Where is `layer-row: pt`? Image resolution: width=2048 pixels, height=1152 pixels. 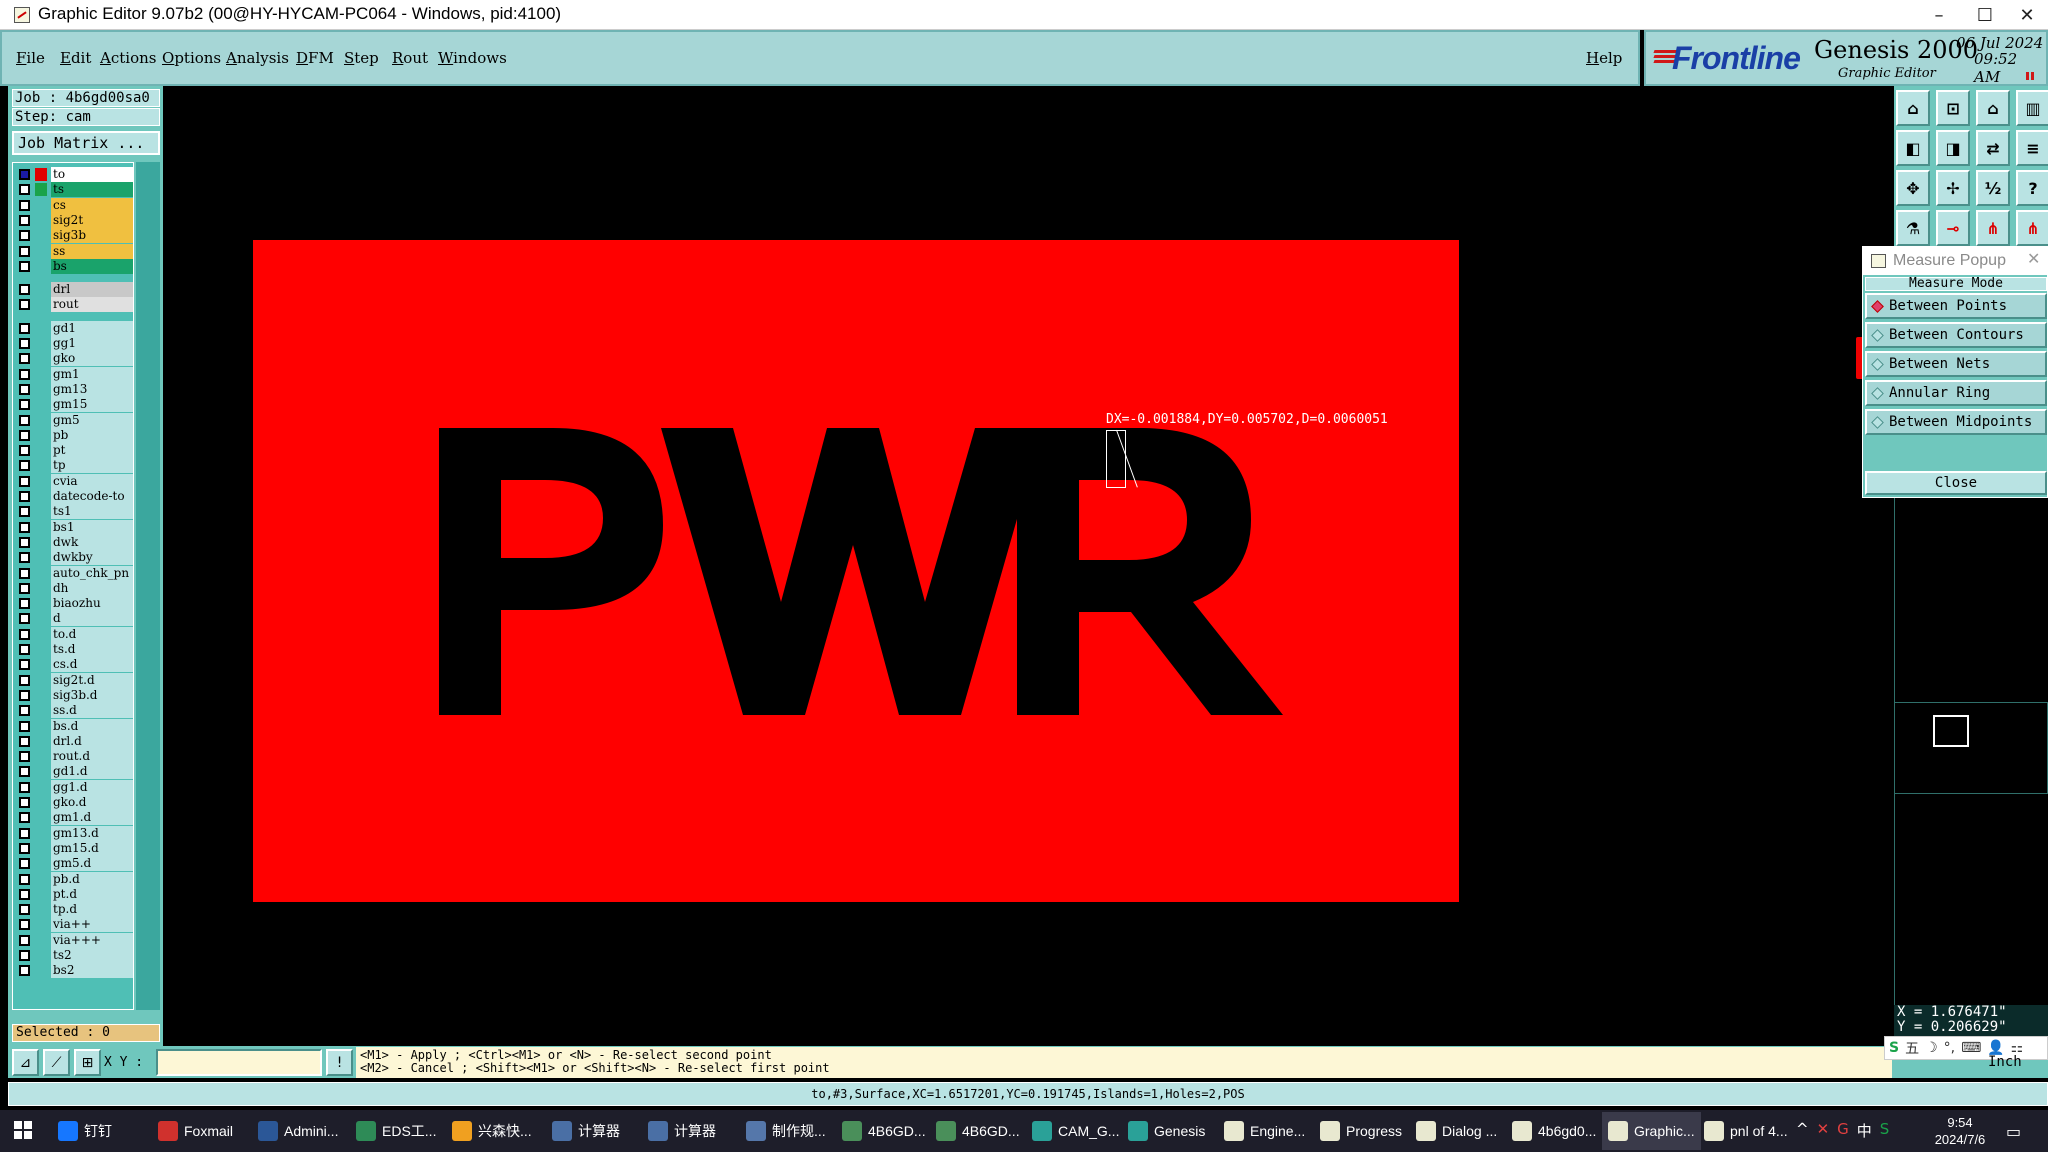 layer-row: pt is located at coordinates (74, 451).